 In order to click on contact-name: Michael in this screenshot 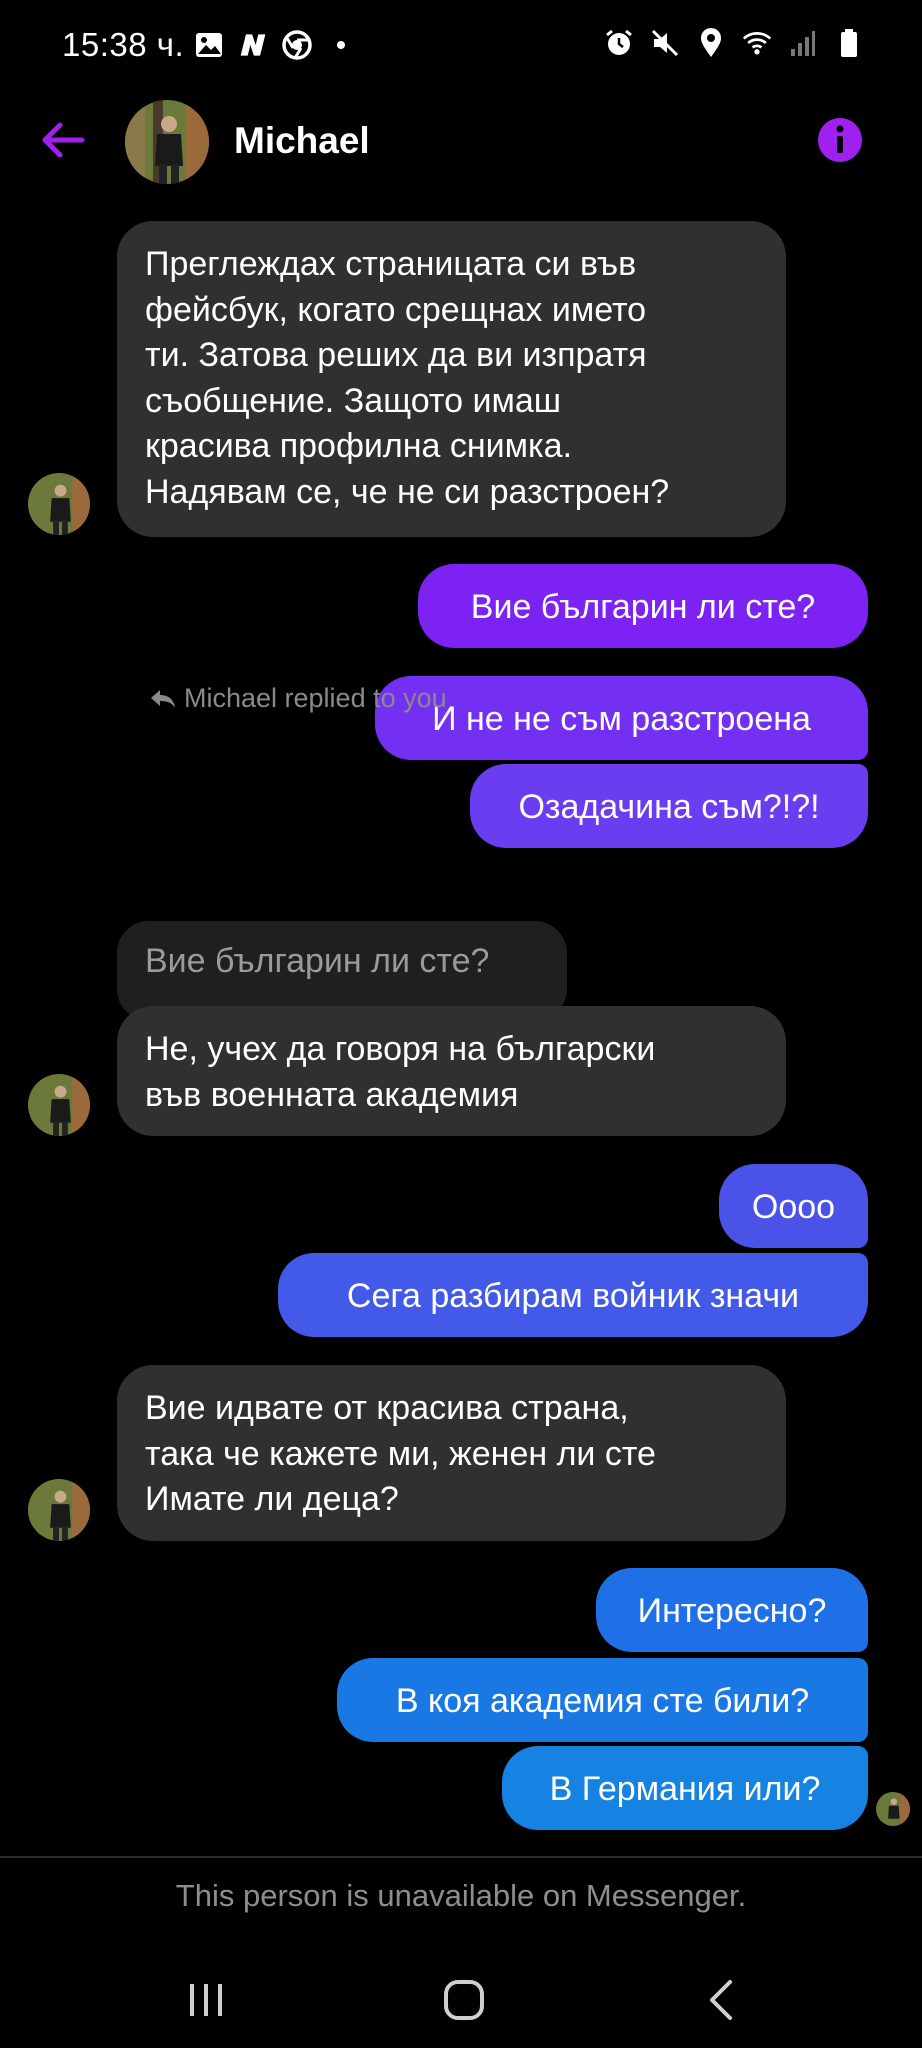, I will do `click(302, 141)`.